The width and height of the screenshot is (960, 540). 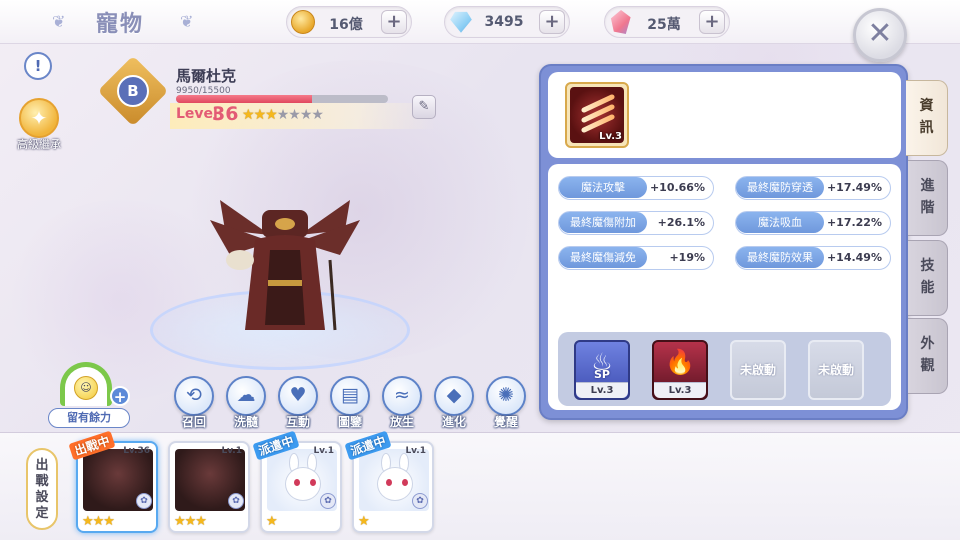 What do you see at coordinates (120, 396) in the screenshot?
I see `add-stamina-button: +` at bounding box center [120, 396].